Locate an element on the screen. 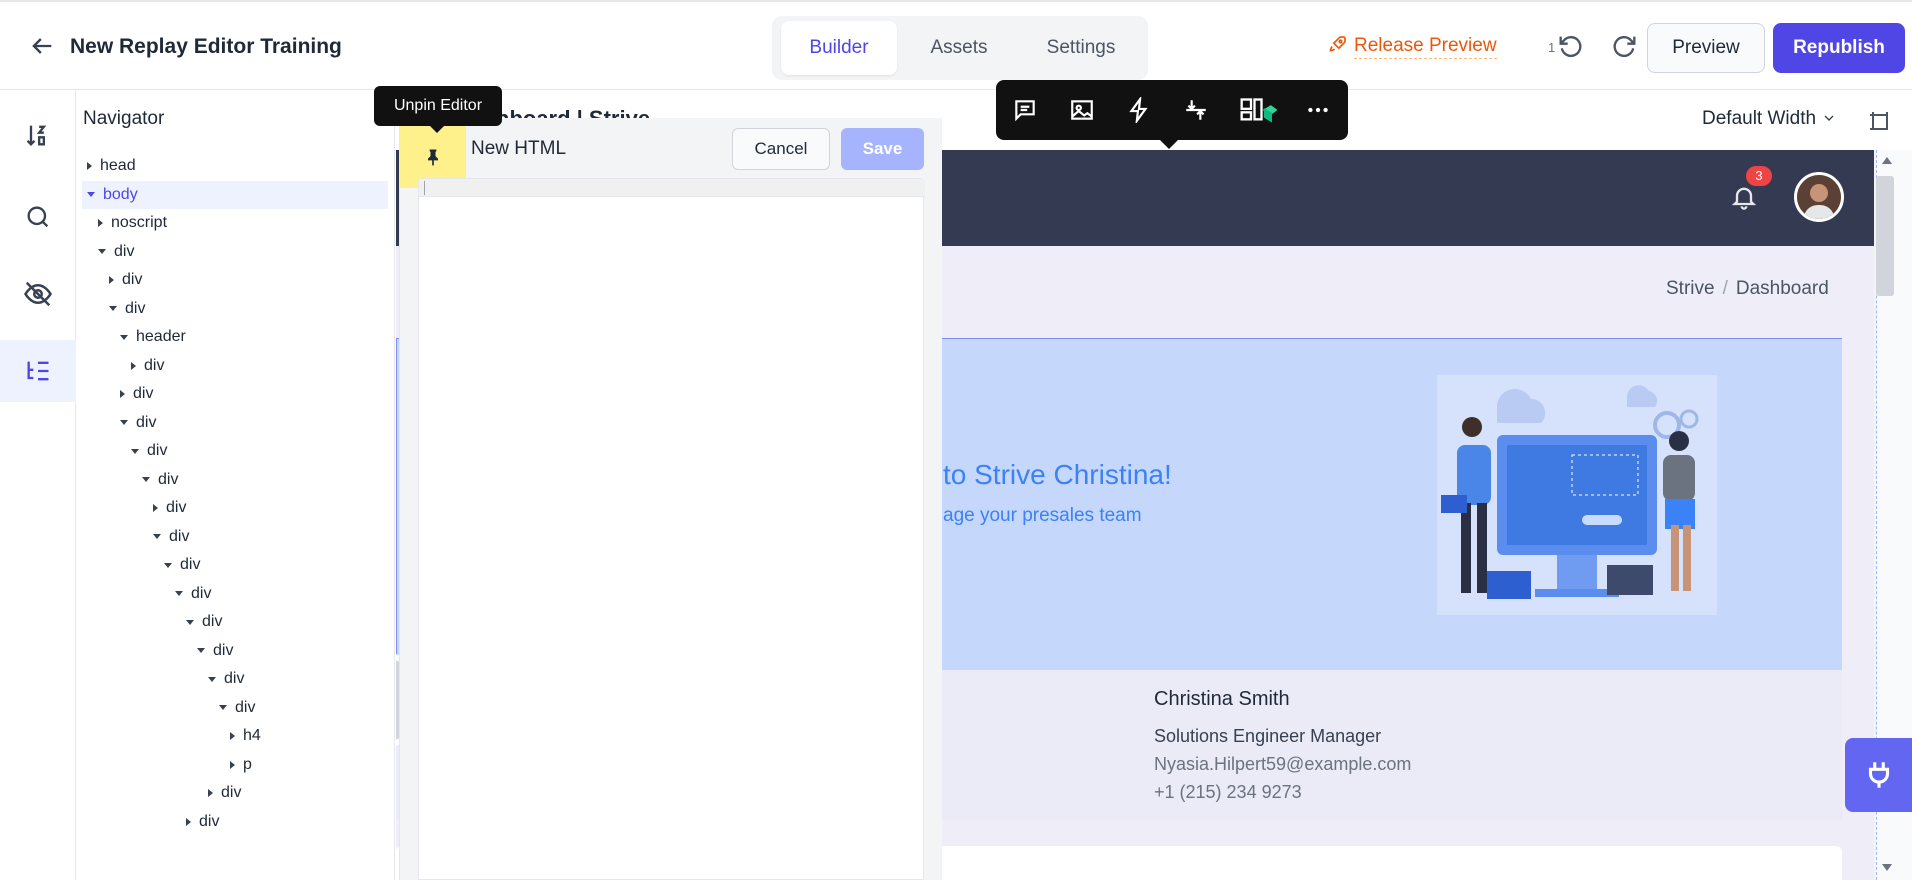  tree-node-body: body is located at coordinates (235, 194).